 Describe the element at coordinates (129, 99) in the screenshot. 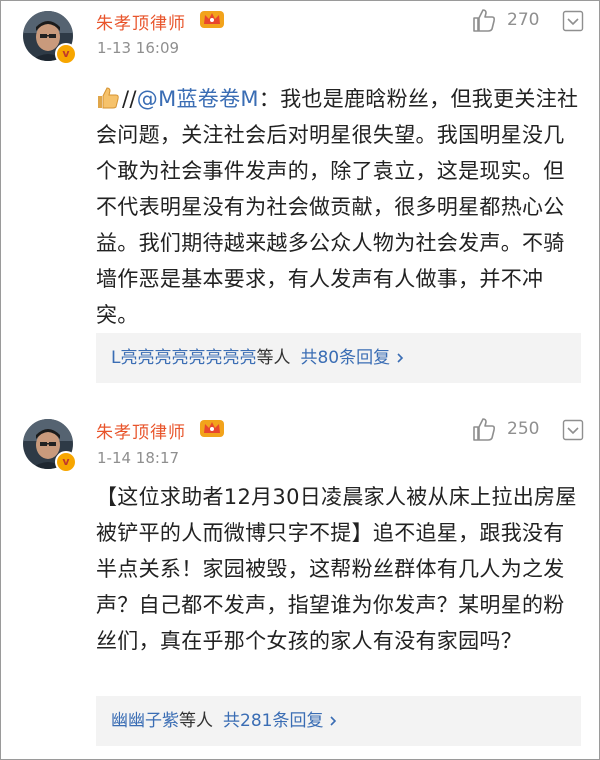

I see `quote-prefix: //` at that location.